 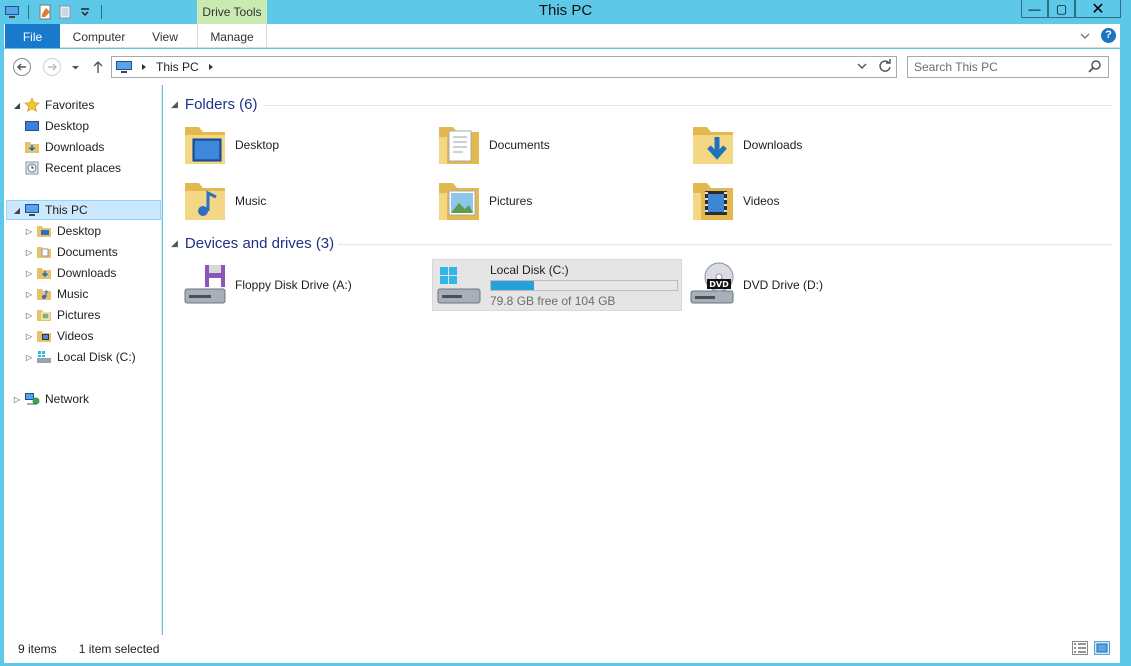 I want to click on view-switcher, so click(x=1091, y=648).